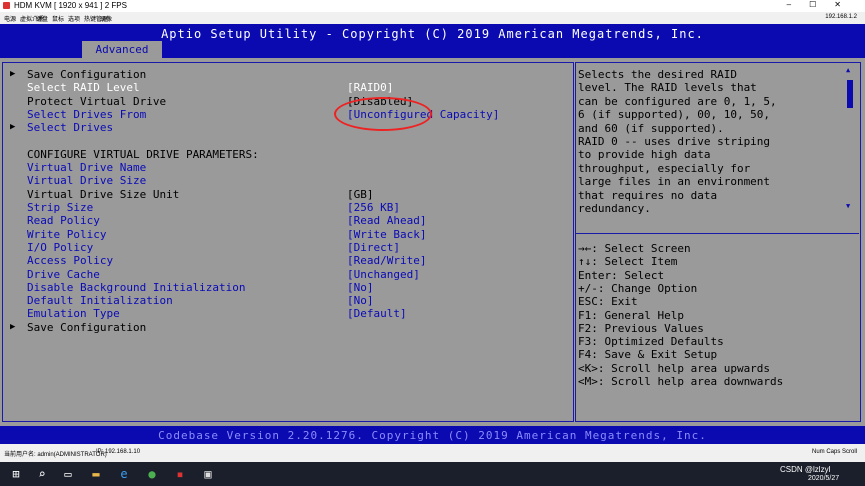 The image size is (865, 486). What do you see at coordinates (628, 262) in the screenshot?
I see `key-hint: ↑↓: Select Item` at bounding box center [628, 262].